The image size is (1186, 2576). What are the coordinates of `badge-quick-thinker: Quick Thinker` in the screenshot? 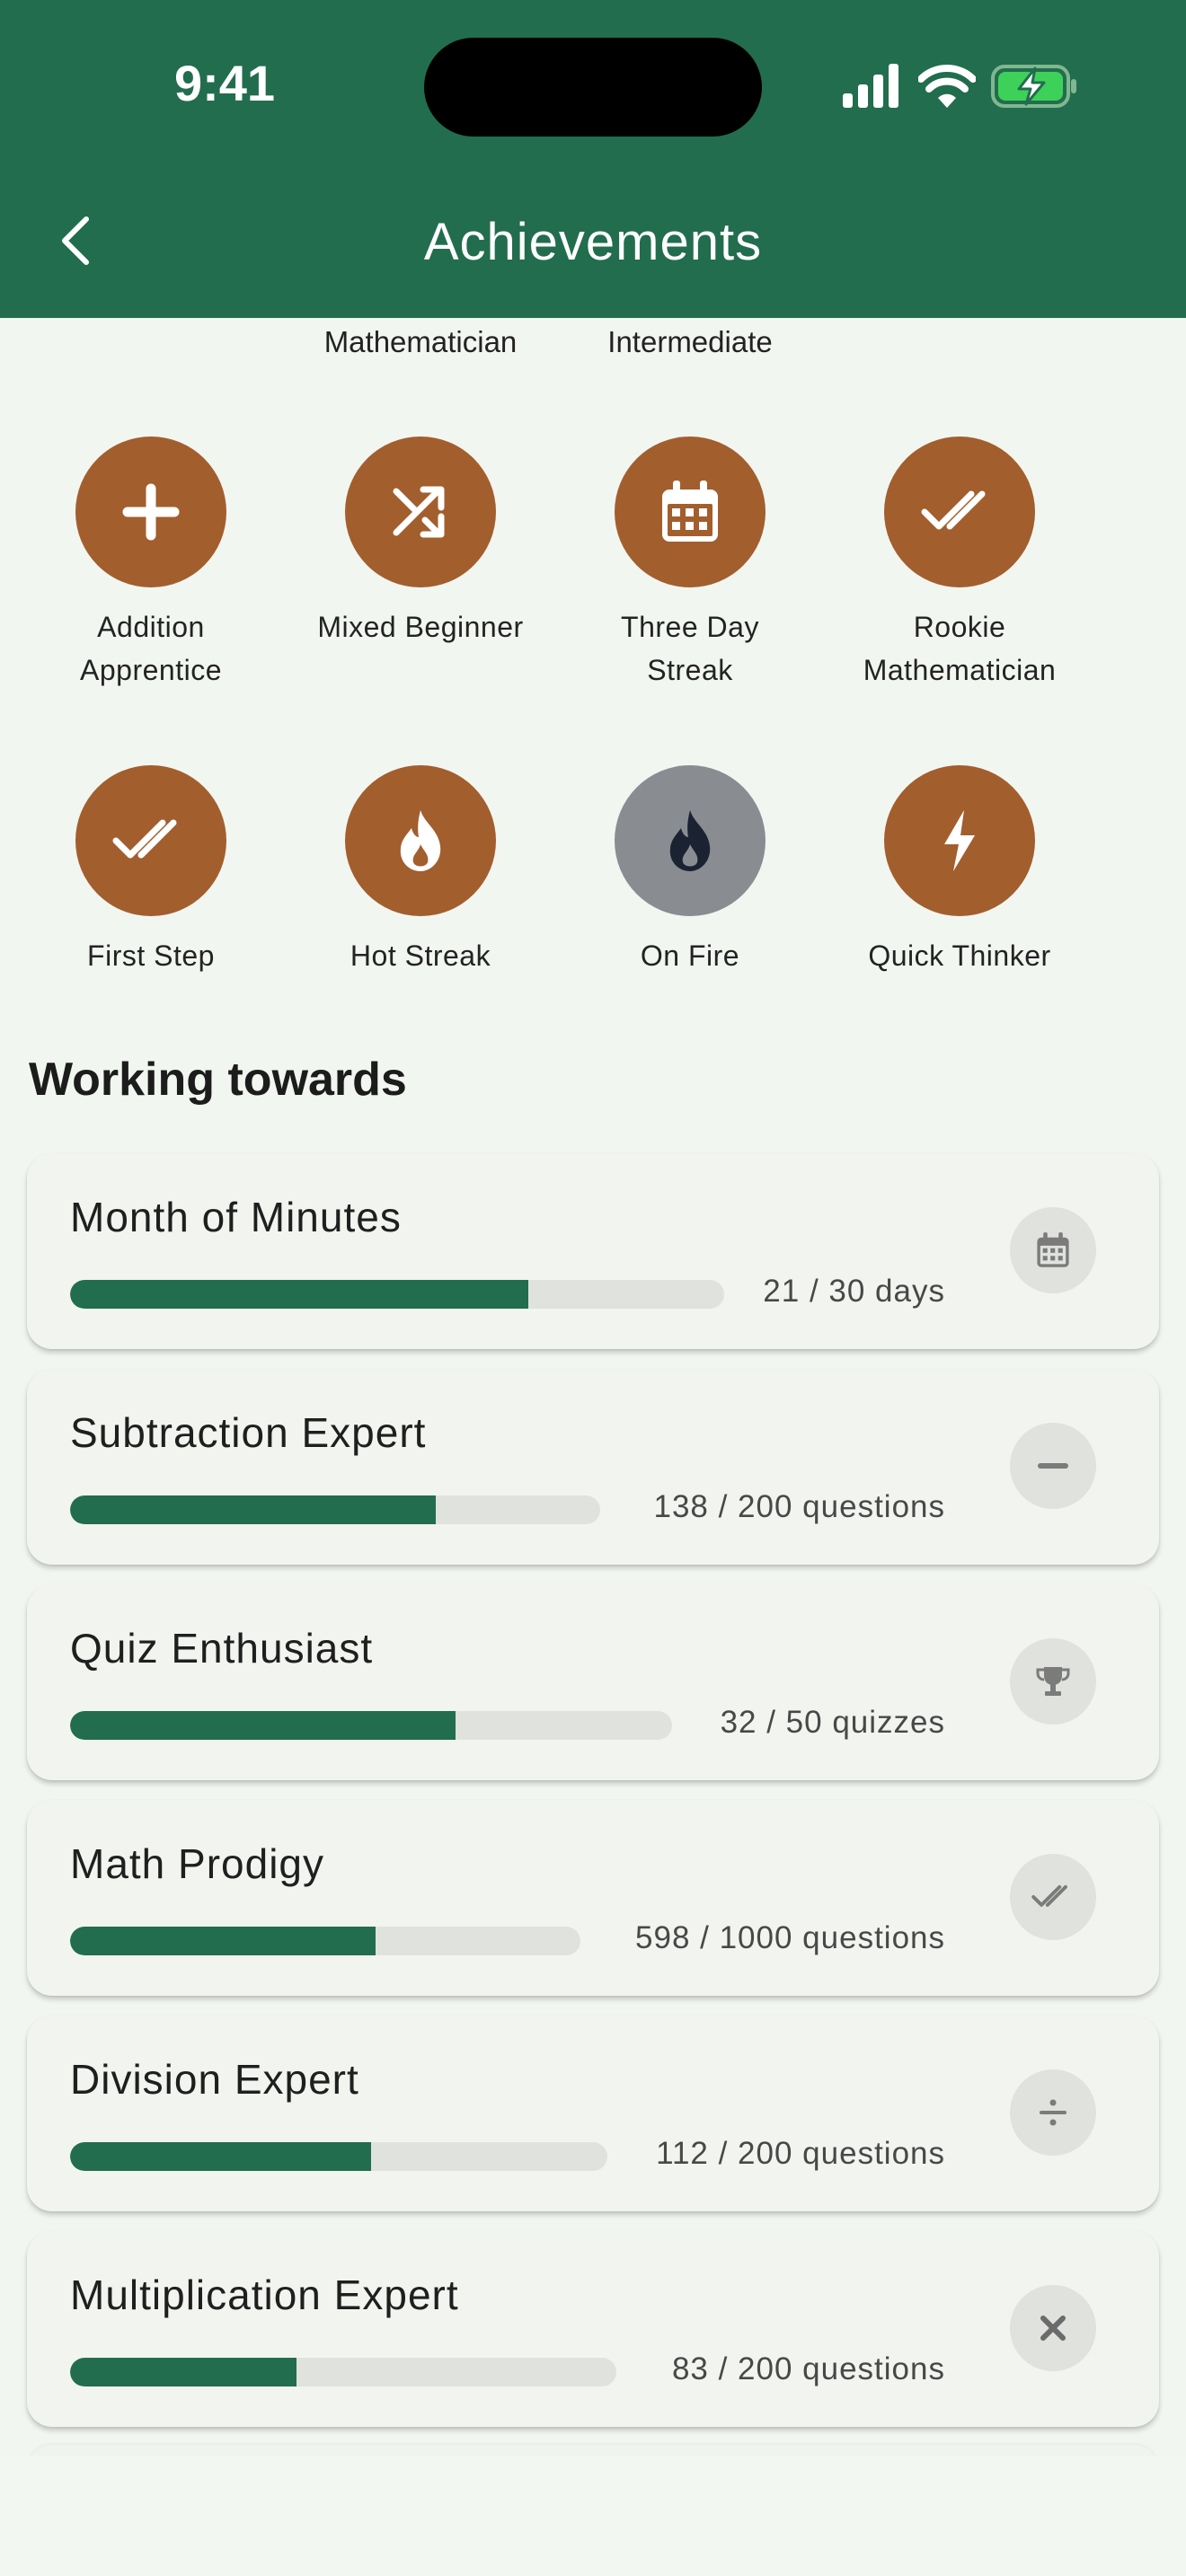 It's located at (959, 871).